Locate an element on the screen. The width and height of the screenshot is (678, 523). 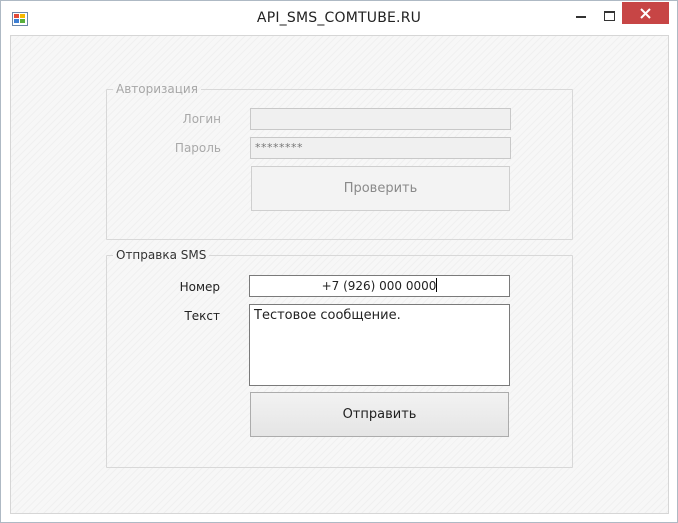
close-icon is located at coordinates (645, 13).